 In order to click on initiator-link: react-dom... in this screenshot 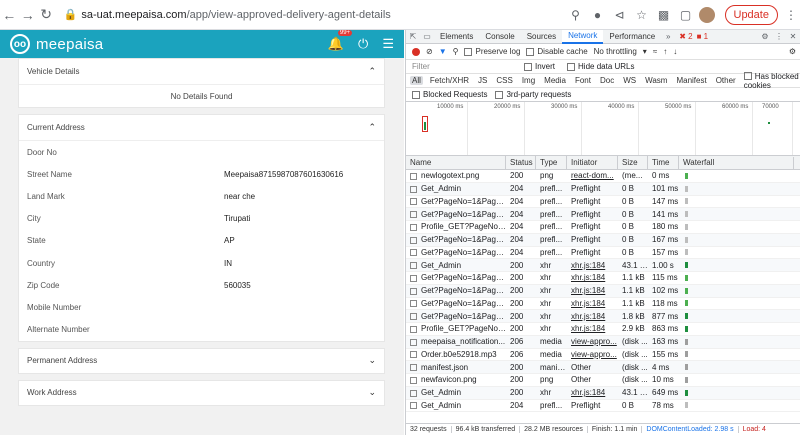, I will do `click(592, 175)`.